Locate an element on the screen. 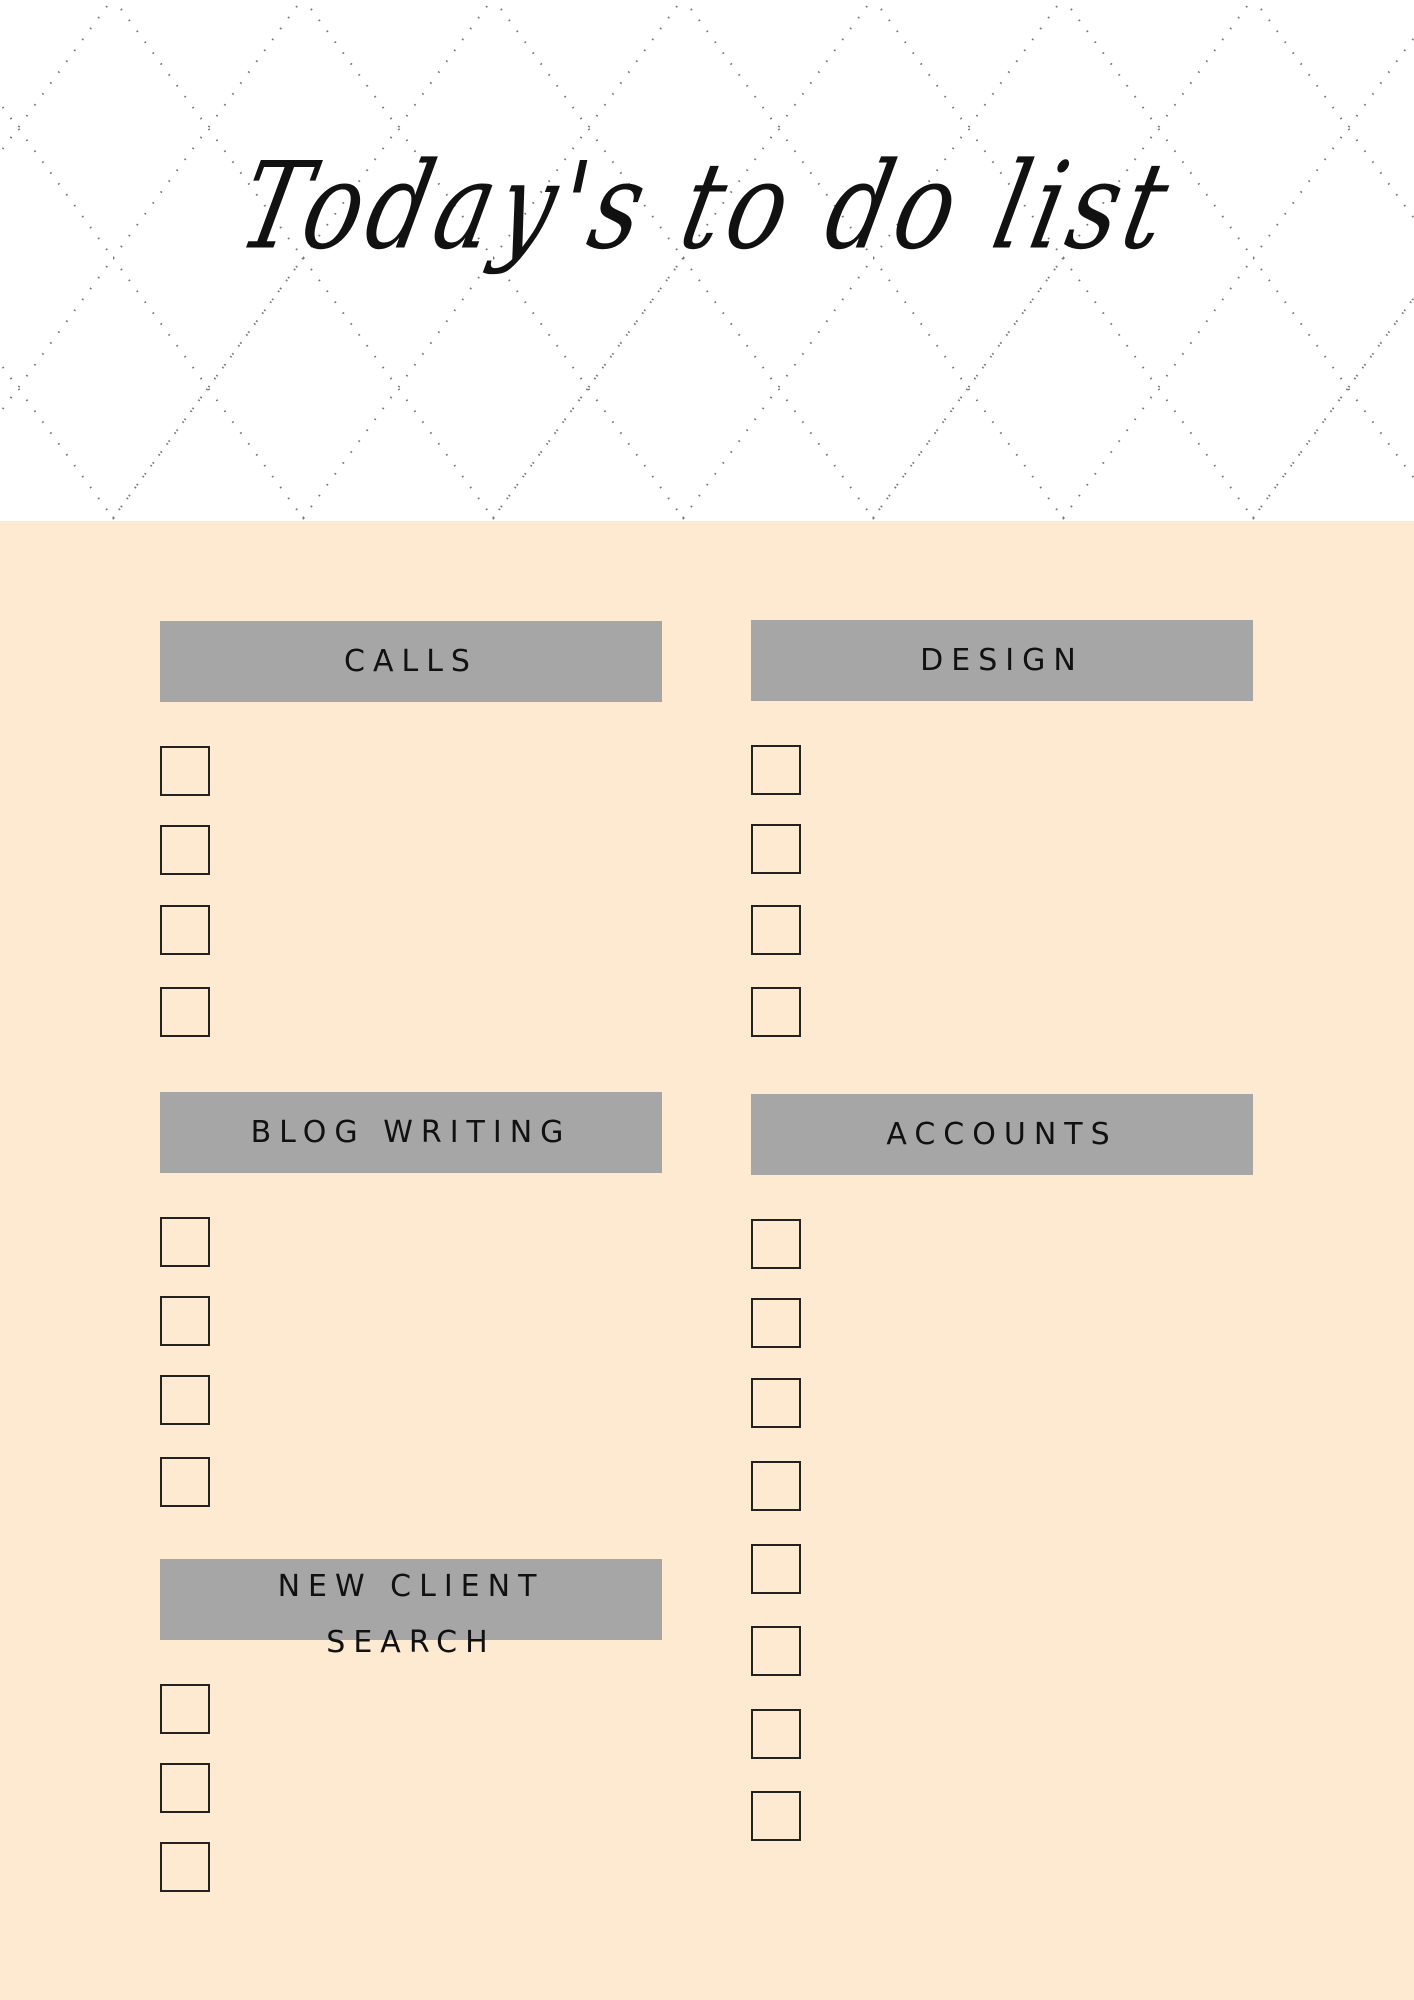 The width and height of the screenshot is (1414, 2000). section-header-calls: CALLS is located at coordinates (411, 661).